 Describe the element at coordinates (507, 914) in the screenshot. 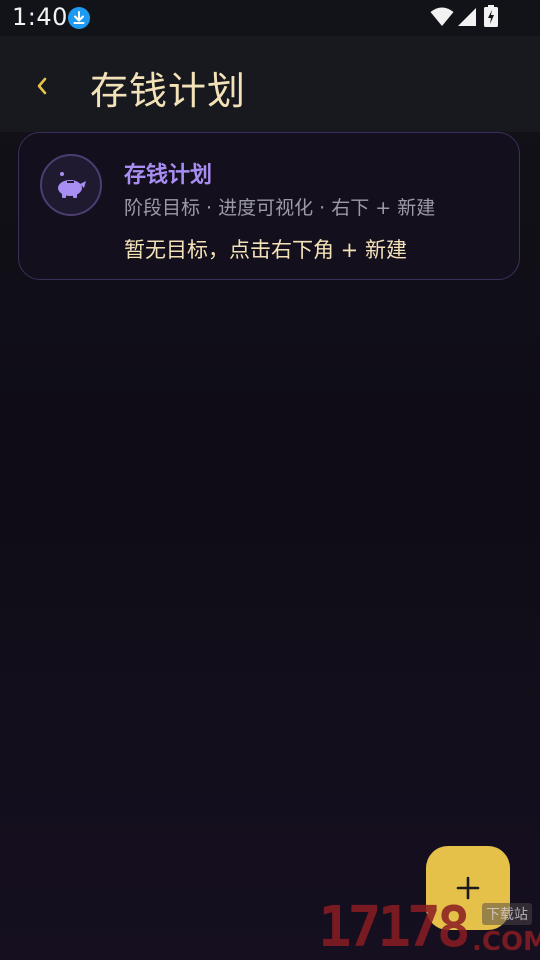

I see `watermark-tag: 下载站` at that location.